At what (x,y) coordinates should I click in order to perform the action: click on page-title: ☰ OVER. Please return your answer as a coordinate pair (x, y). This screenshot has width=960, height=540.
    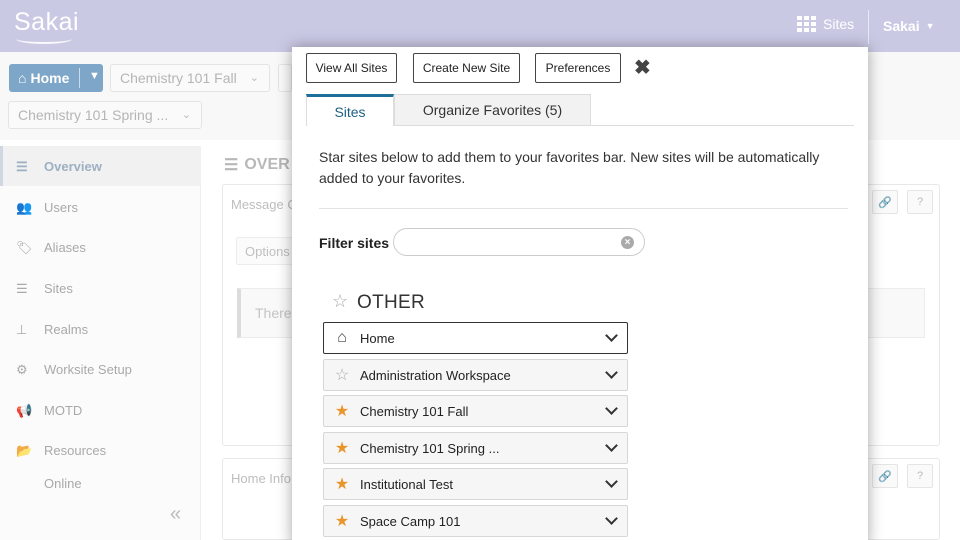
    Looking at the image, I should click on (257, 165).